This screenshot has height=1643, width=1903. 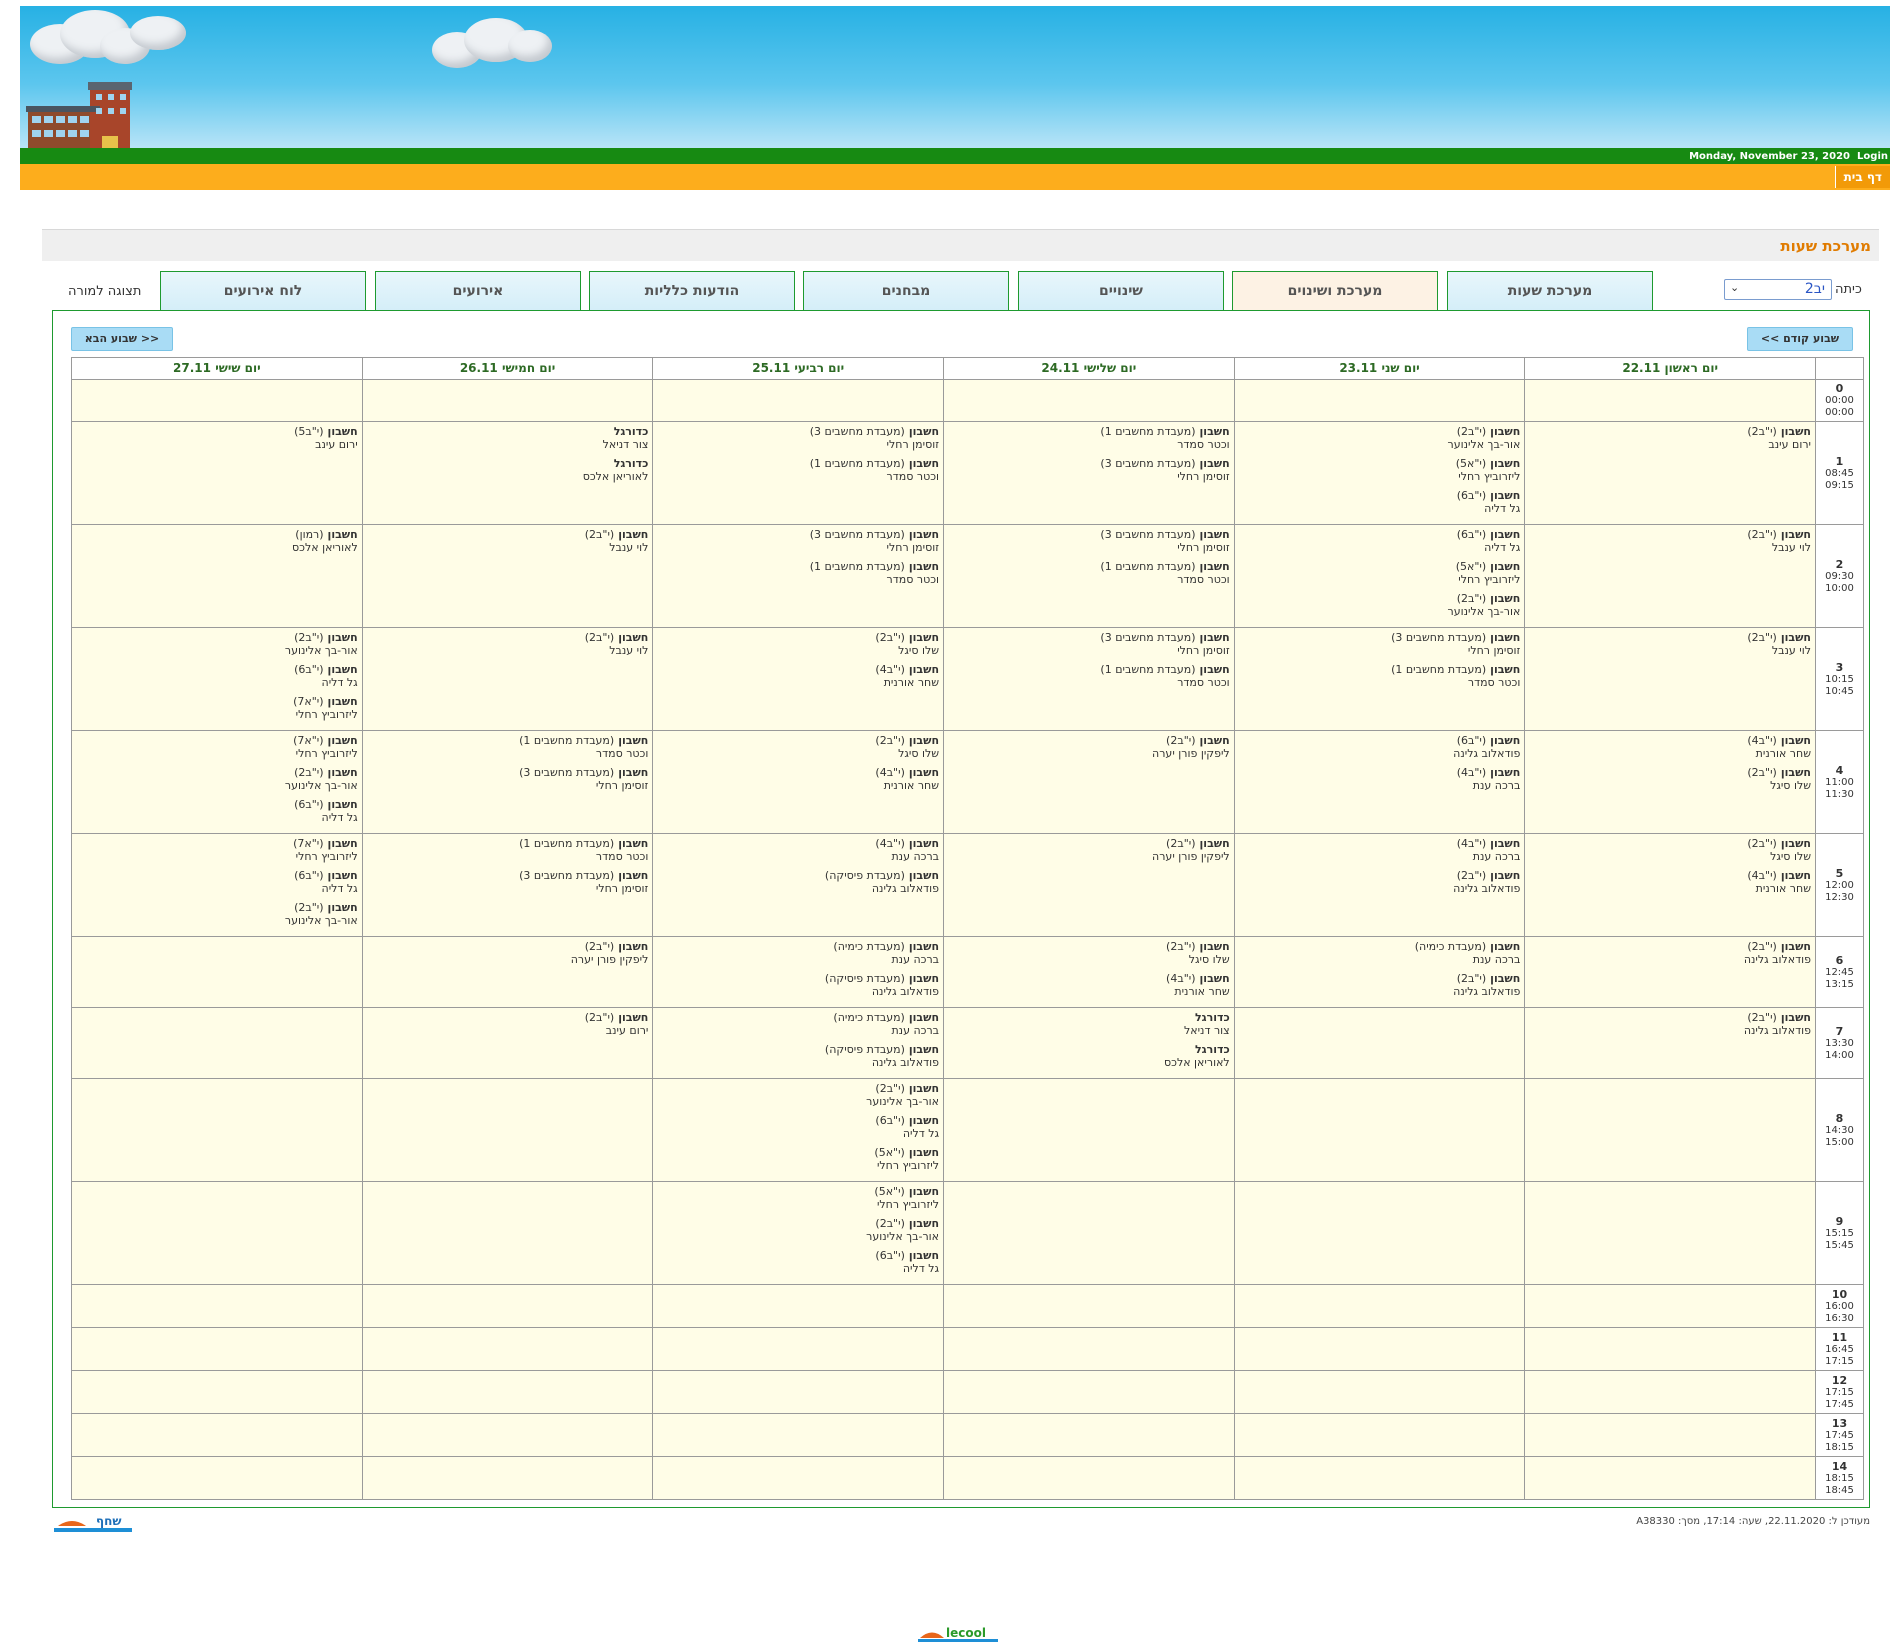 I want to click on lesson-entry: חשבון(י"ב6) גל דליה, so click(x=1380, y=502).